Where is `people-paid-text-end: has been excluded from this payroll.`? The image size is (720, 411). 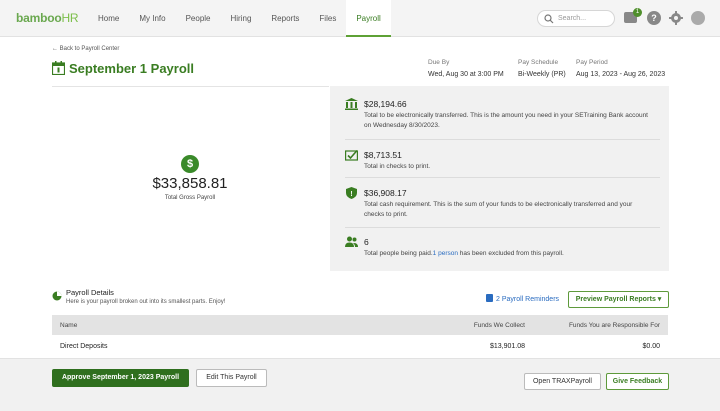
people-paid-text-end: has been excluded from this payroll. is located at coordinates (510, 253).